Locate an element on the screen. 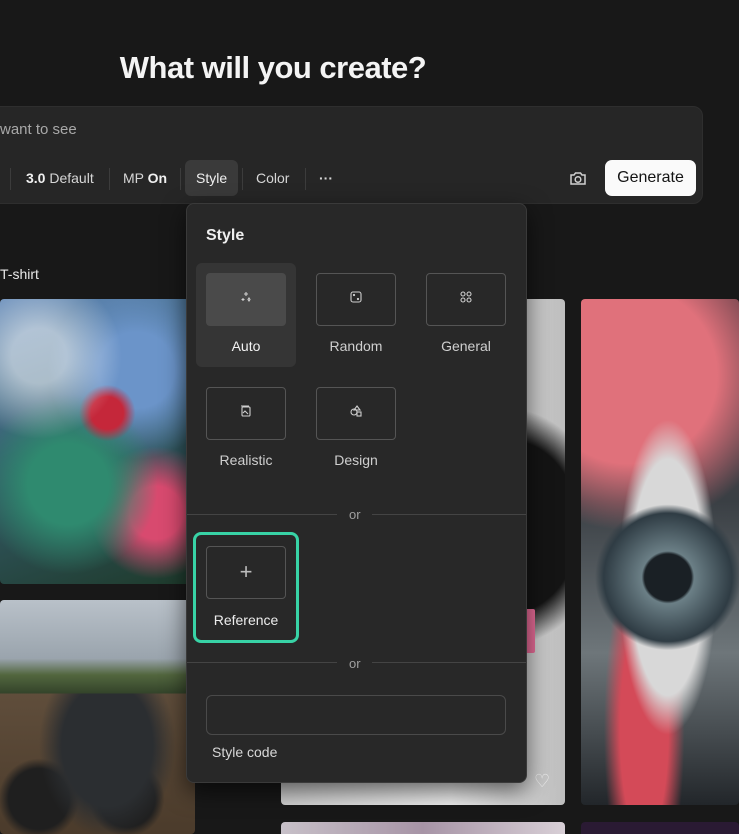 The width and height of the screenshot is (739, 834). camera-icon is located at coordinates (578, 178).